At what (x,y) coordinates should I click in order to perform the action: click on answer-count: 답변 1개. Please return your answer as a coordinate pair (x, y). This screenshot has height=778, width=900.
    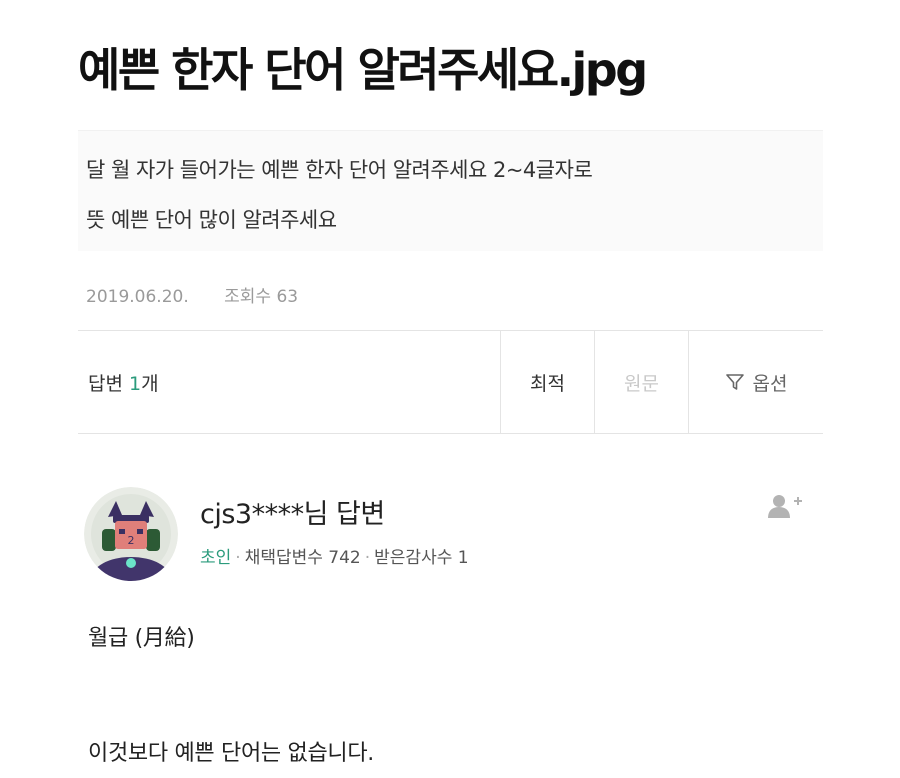
    Looking at the image, I should click on (123, 382).